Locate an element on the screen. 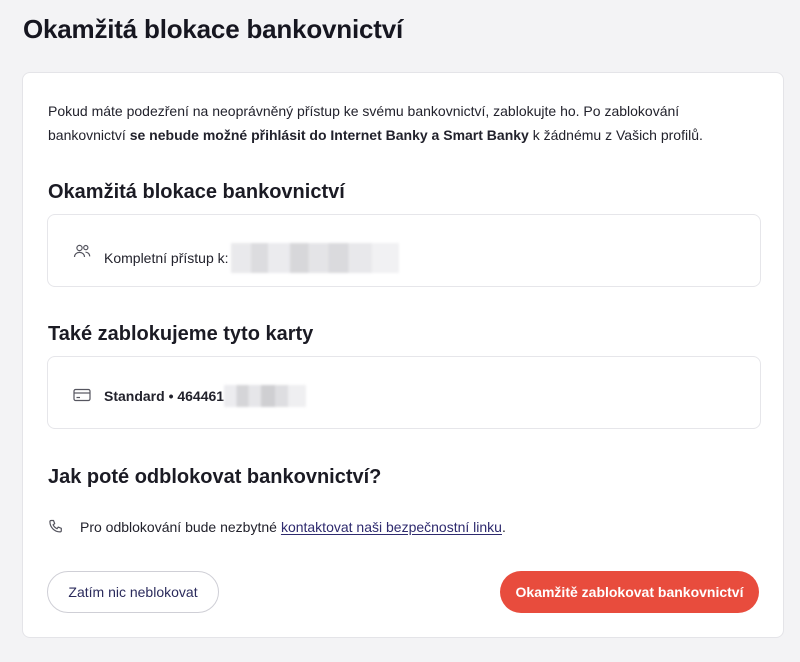 The image size is (800, 662). page-title: Okamžitá blokace bankovnictví is located at coordinates (213, 29).